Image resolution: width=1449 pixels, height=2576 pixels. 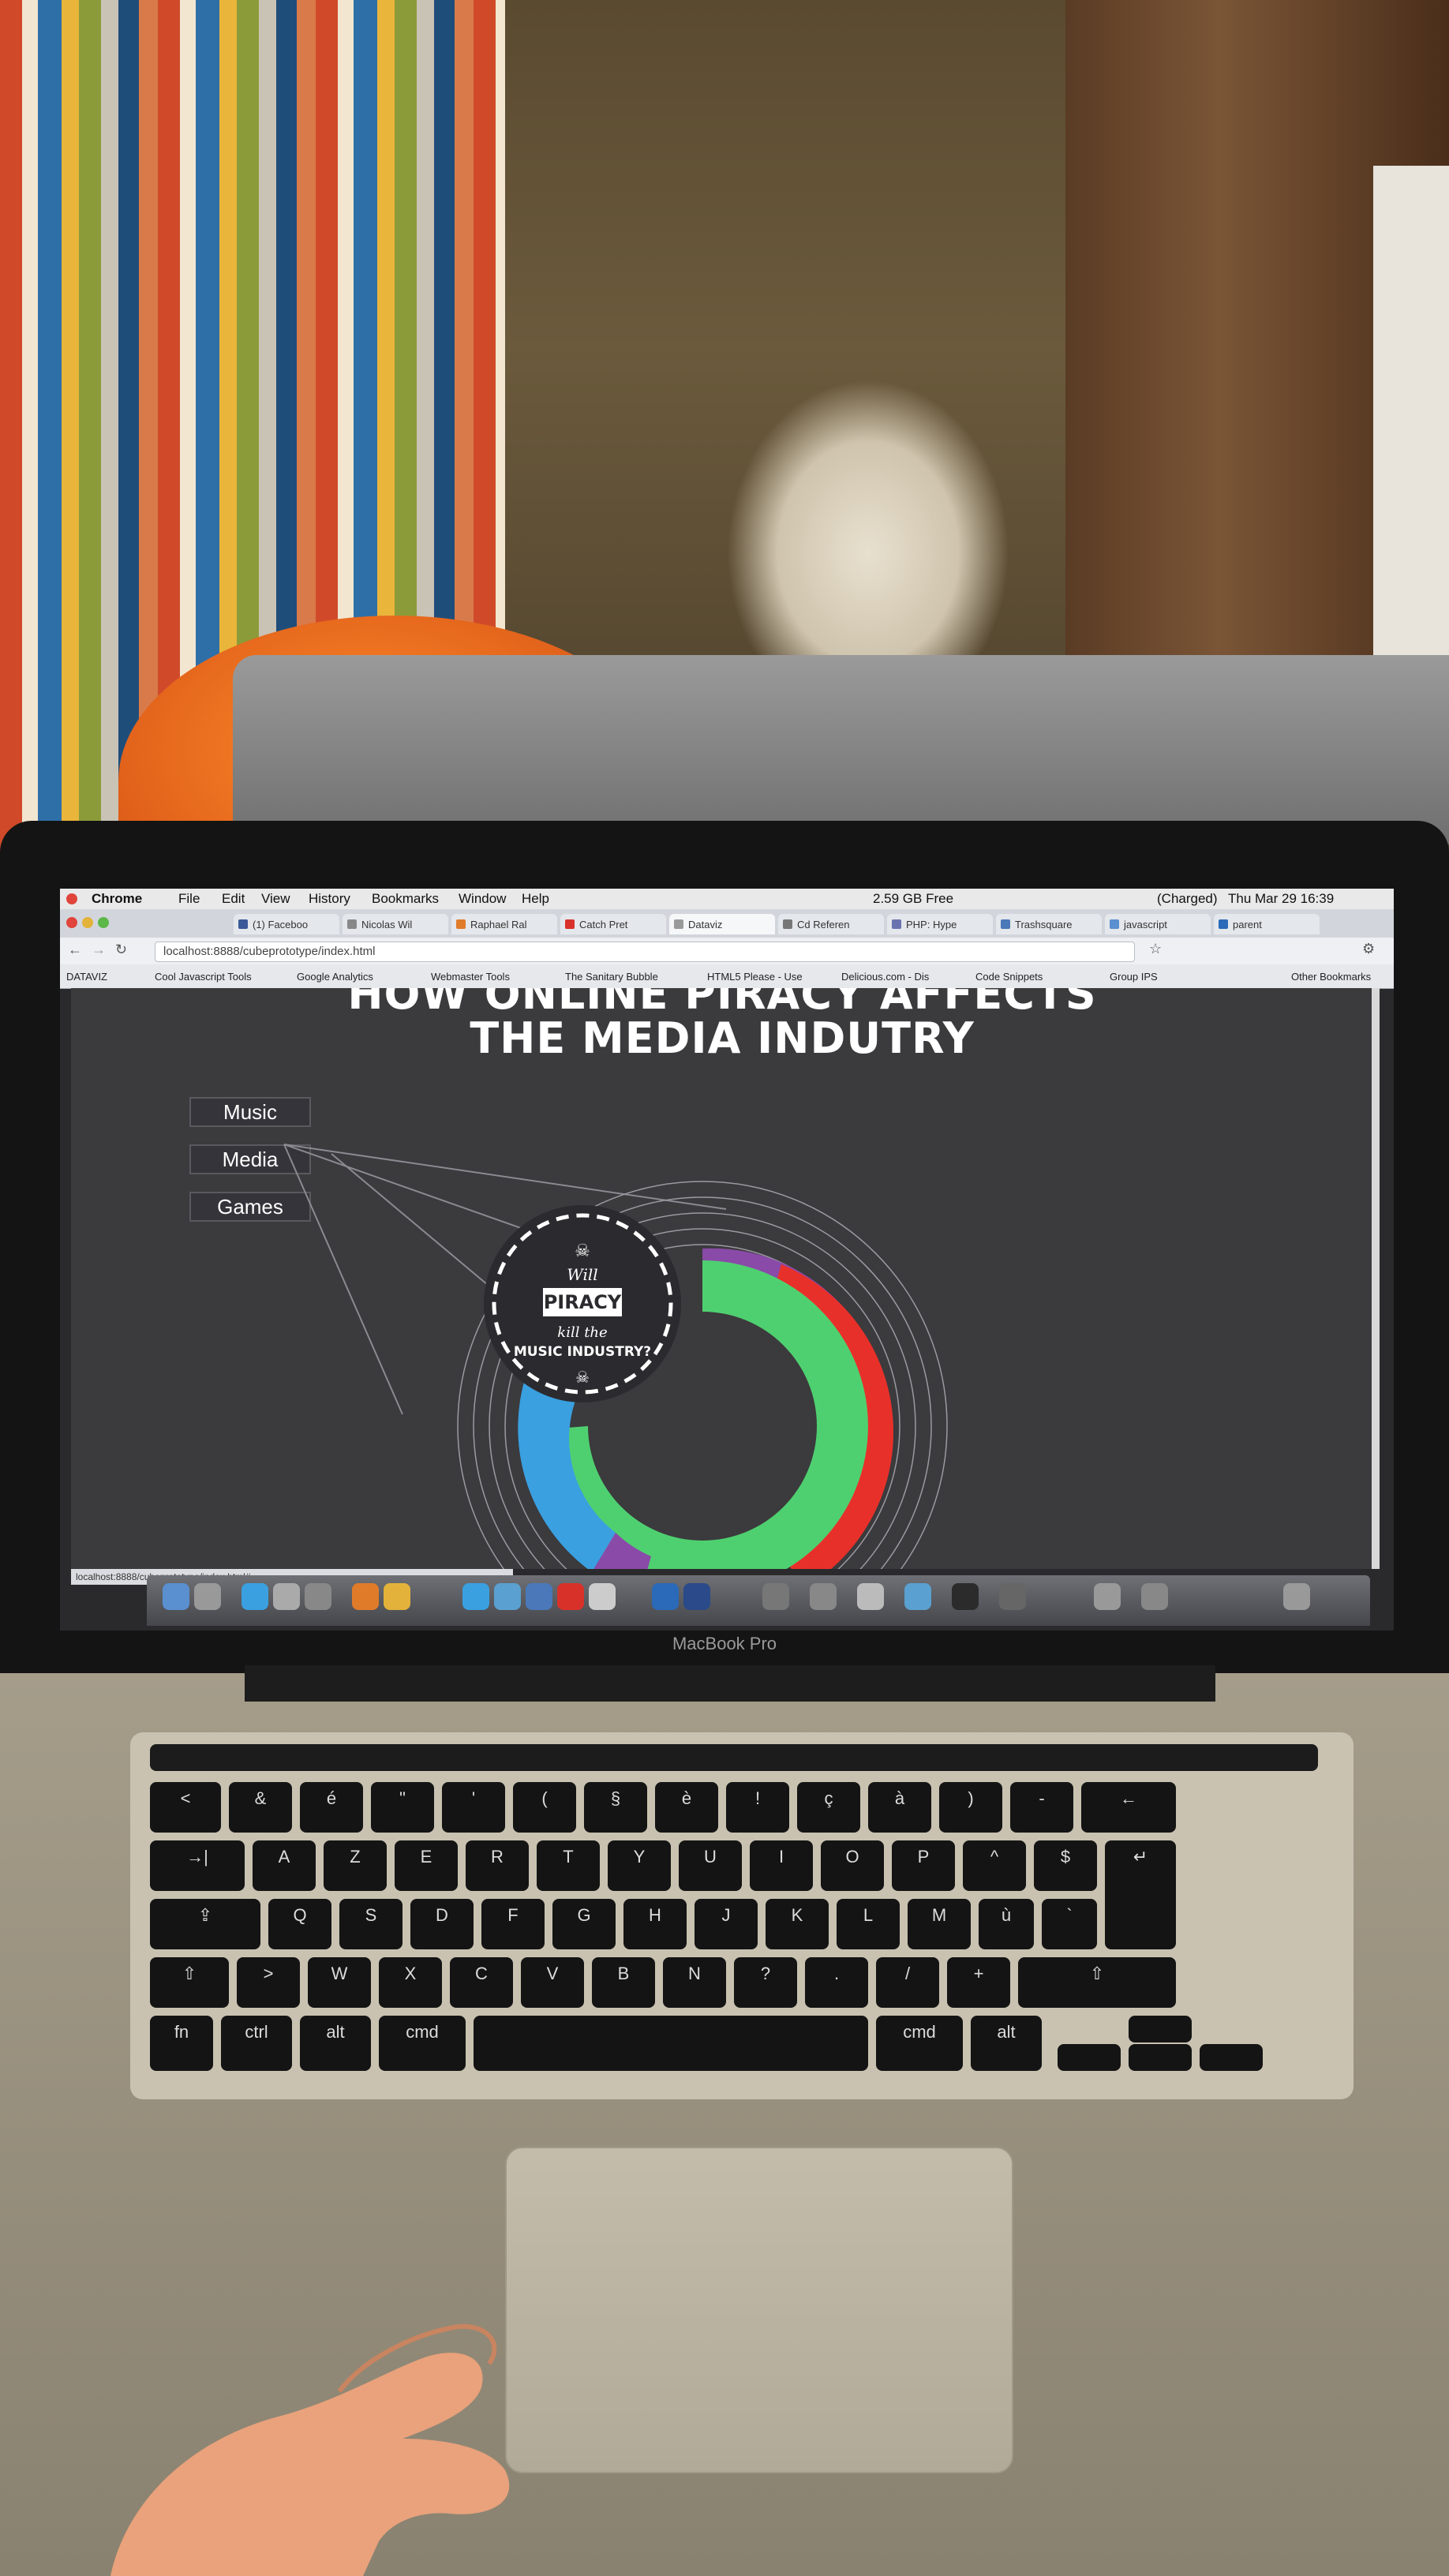 I want to click on key: U, so click(x=710, y=1865).